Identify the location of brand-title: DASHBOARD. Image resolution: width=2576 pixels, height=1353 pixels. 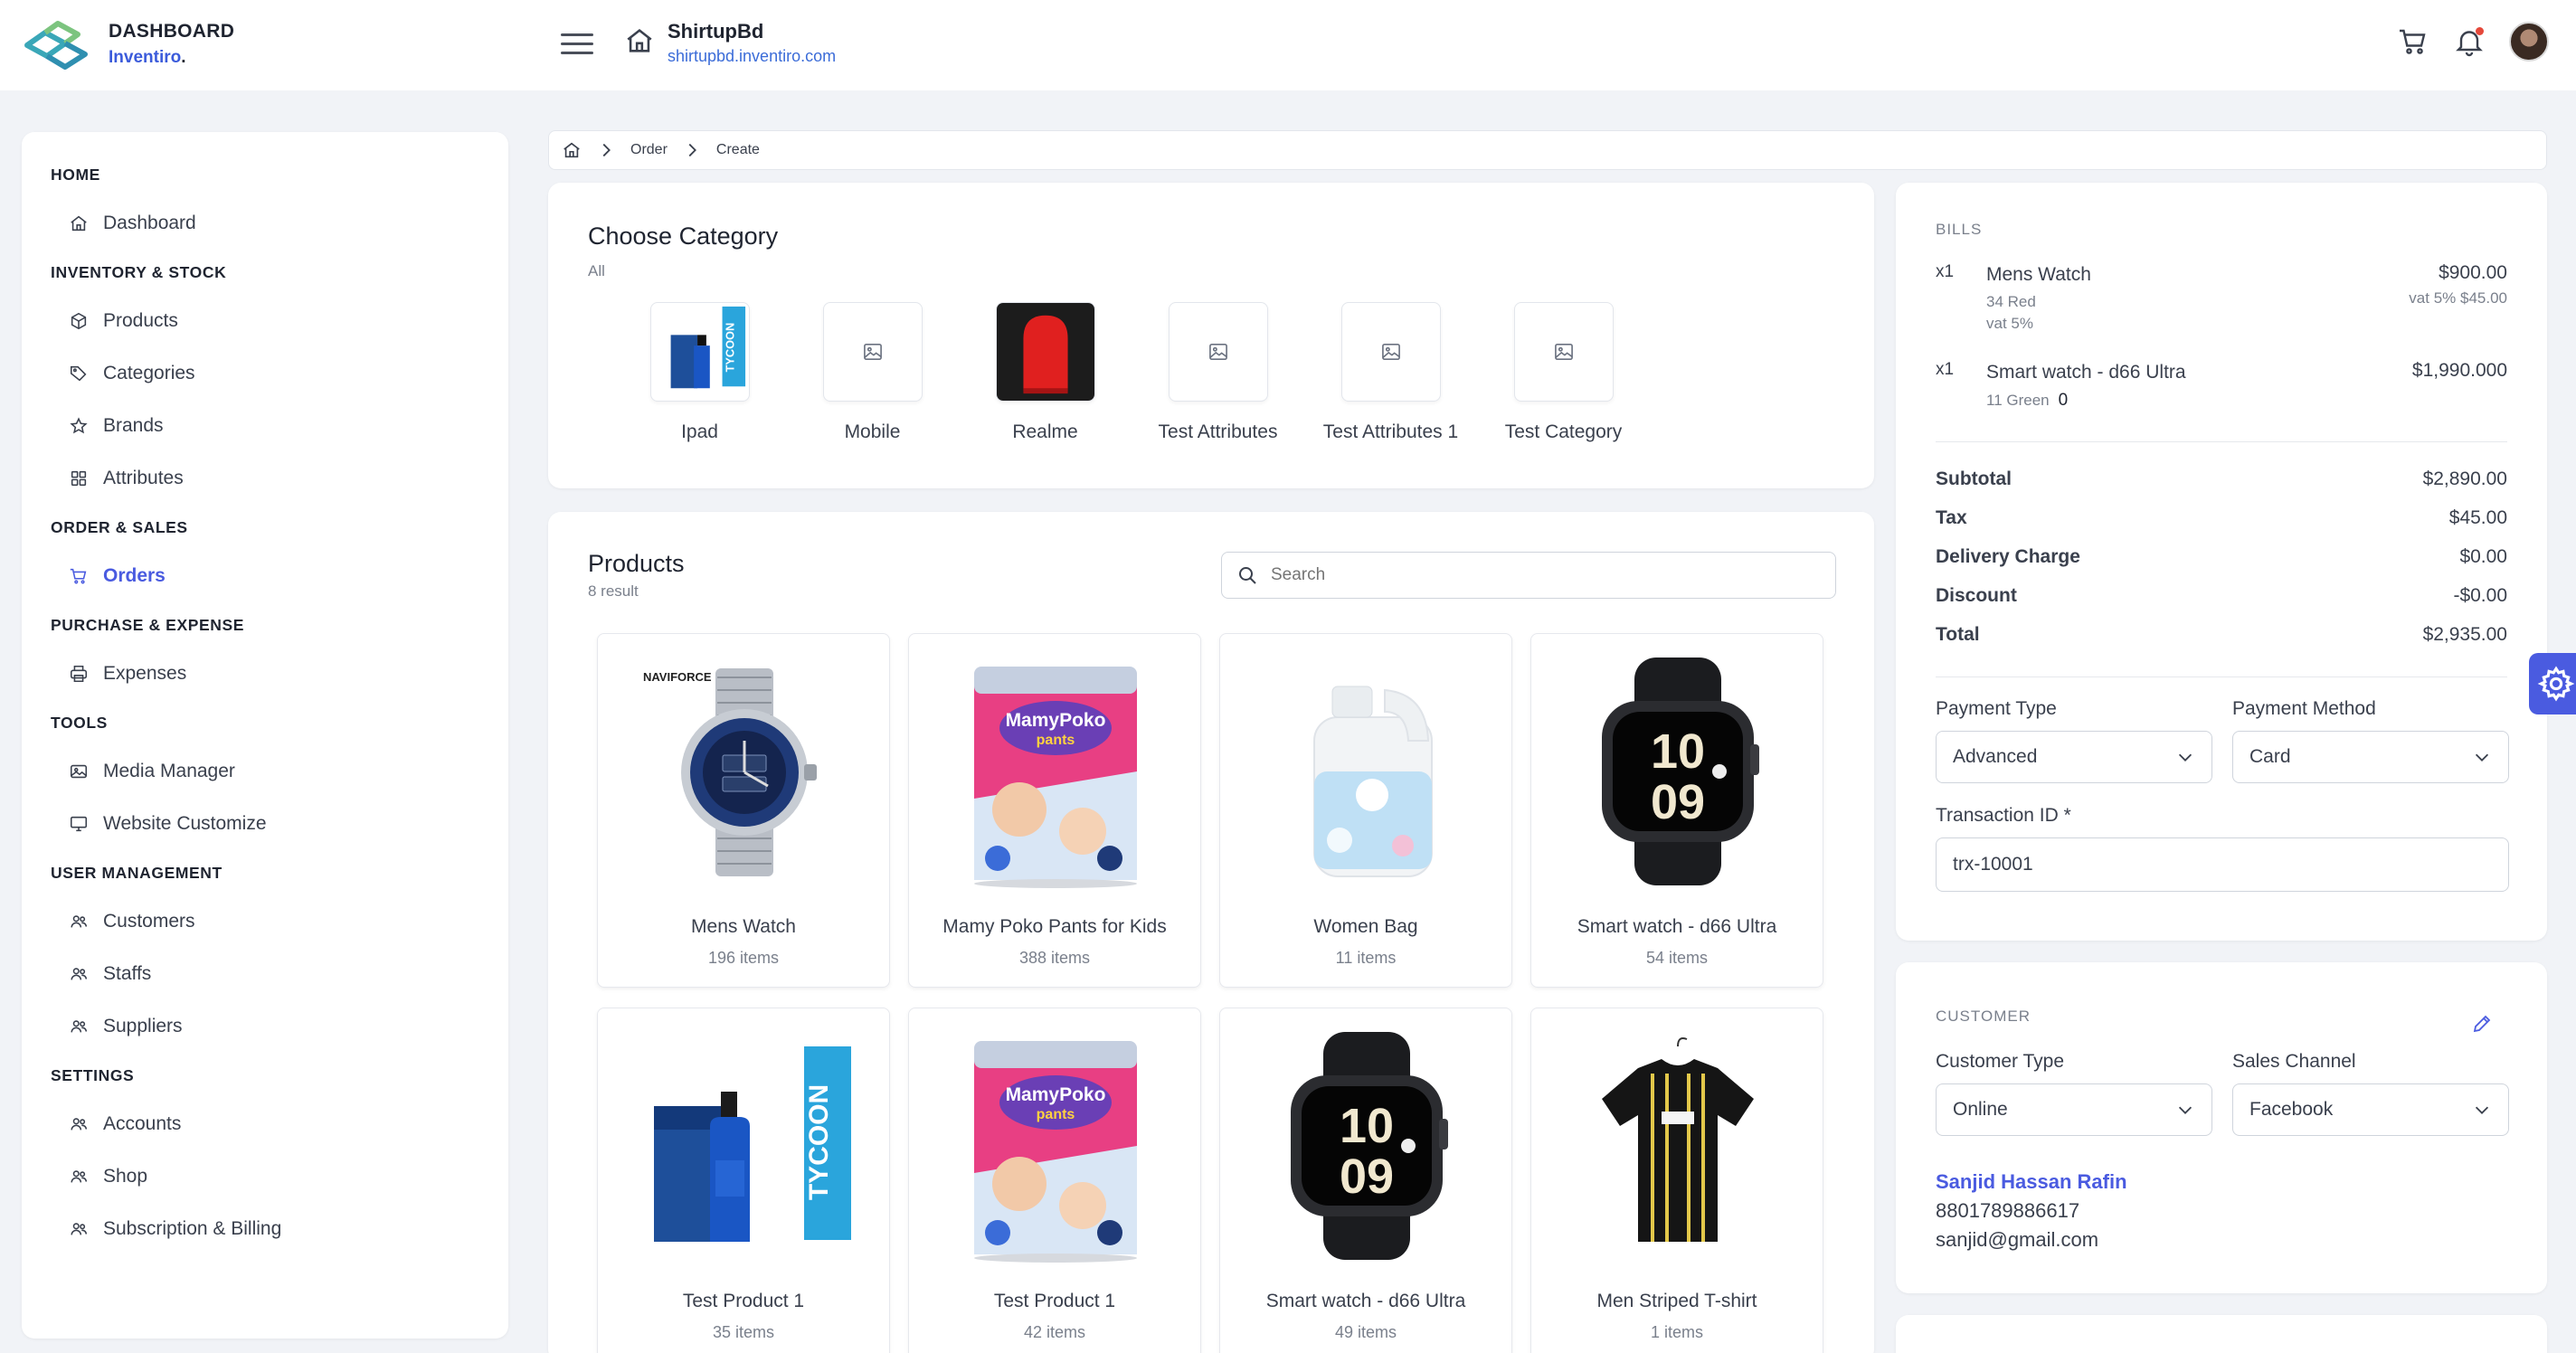
(172, 31).